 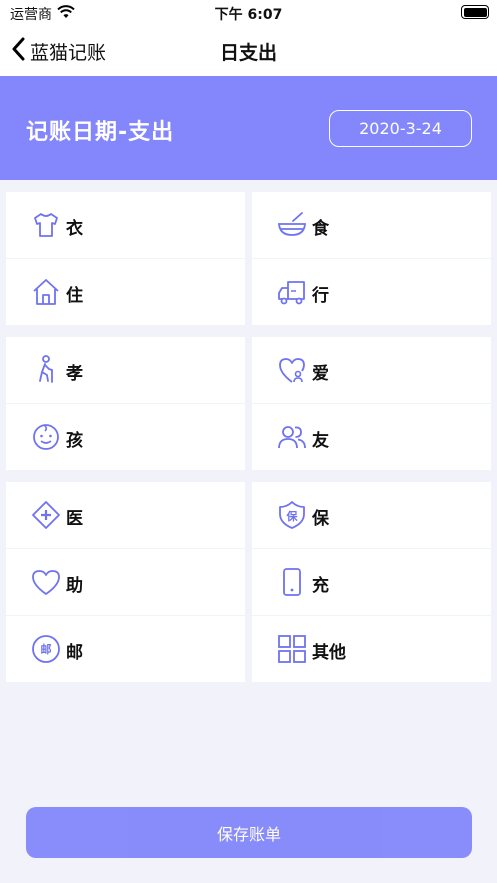 I want to click on grid-icon, so click(x=292, y=649).